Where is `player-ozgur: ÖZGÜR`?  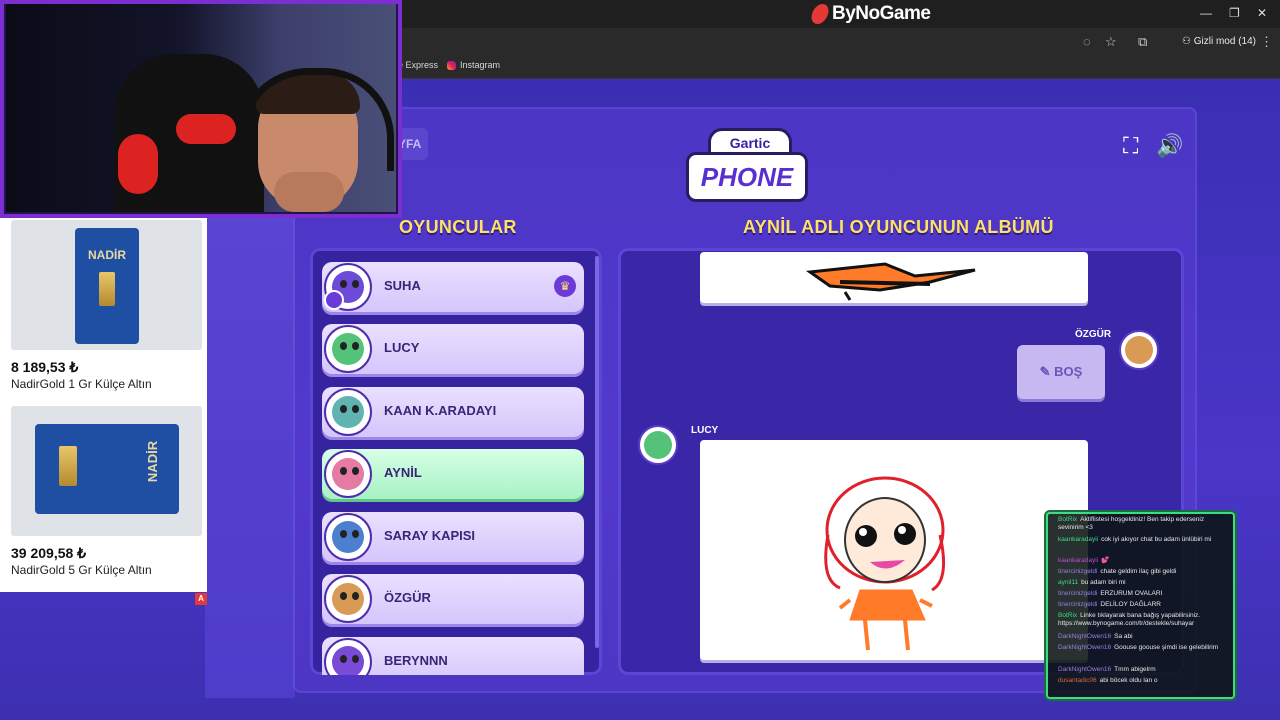
player-ozgur: ÖZGÜR is located at coordinates (453, 599).